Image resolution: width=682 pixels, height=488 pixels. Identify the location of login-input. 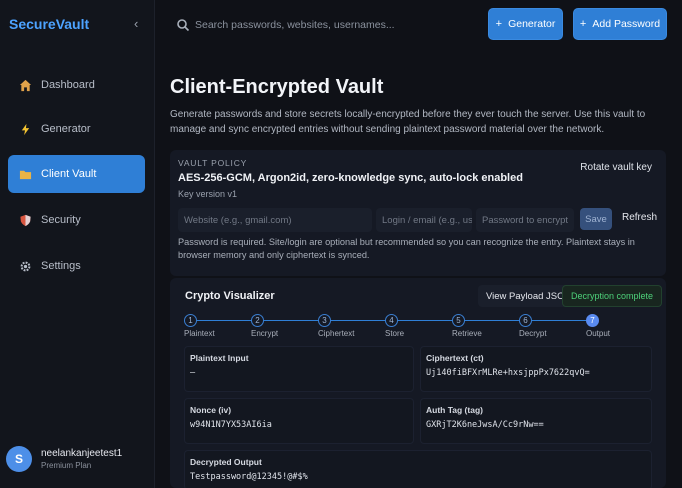
(424, 220).